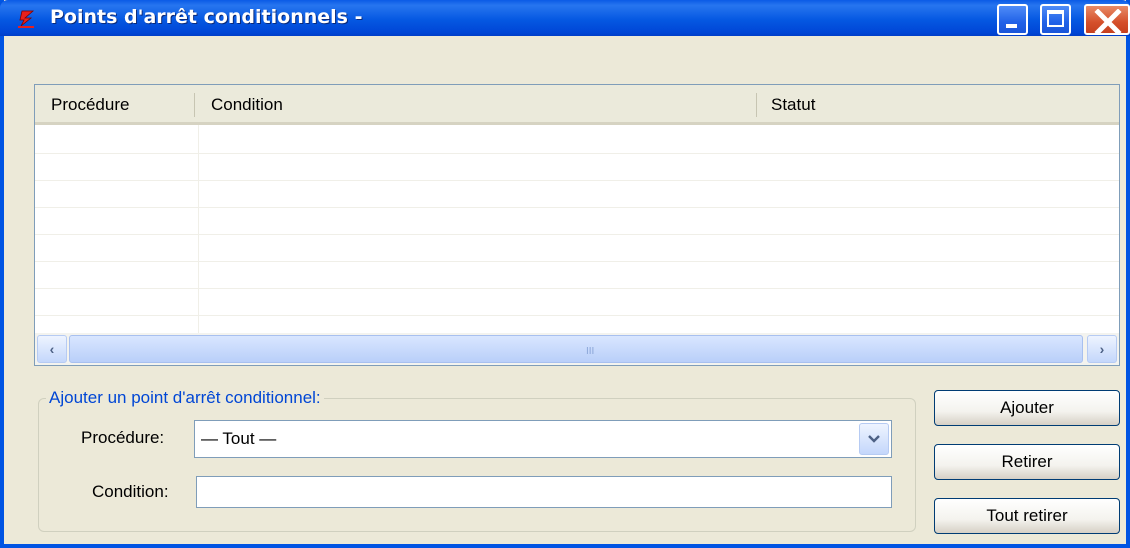 Image resolution: width=1130 pixels, height=548 pixels. What do you see at coordinates (1012, 19) in the screenshot?
I see `minimize-button` at bounding box center [1012, 19].